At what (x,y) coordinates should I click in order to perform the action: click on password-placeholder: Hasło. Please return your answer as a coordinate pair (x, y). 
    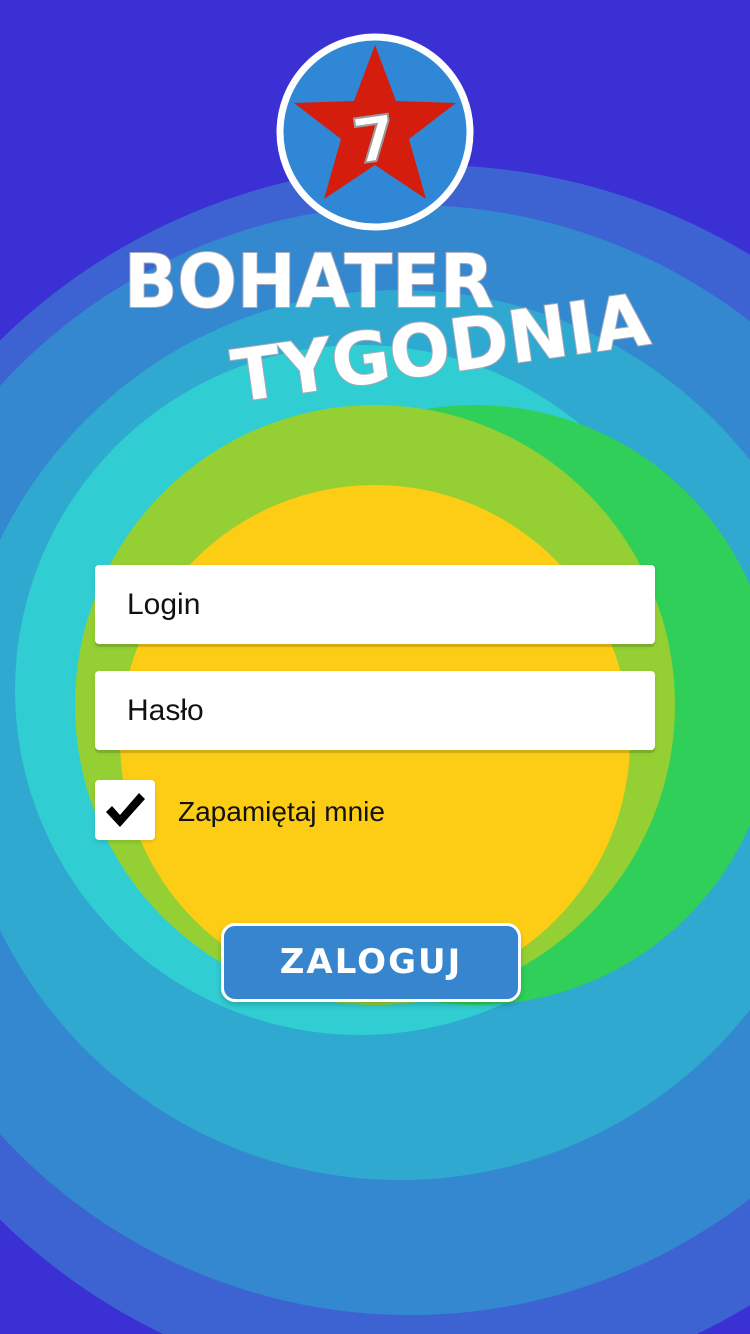
    Looking at the image, I should click on (165, 710).